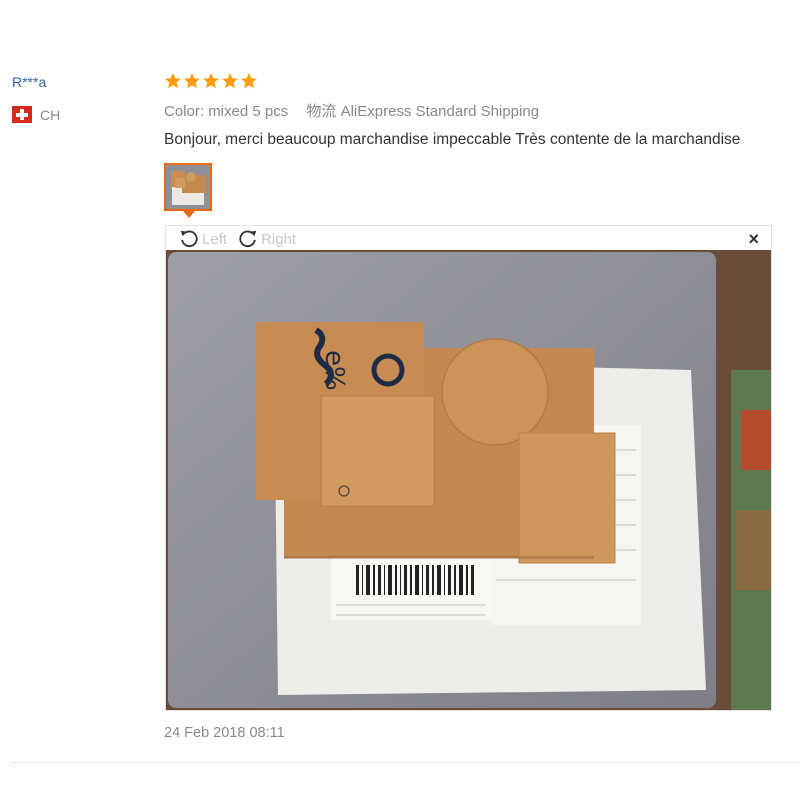 This screenshot has height=800, width=800. What do you see at coordinates (321, 111) in the screenshot?
I see `shipping-label: 物流` at bounding box center [321, 111].